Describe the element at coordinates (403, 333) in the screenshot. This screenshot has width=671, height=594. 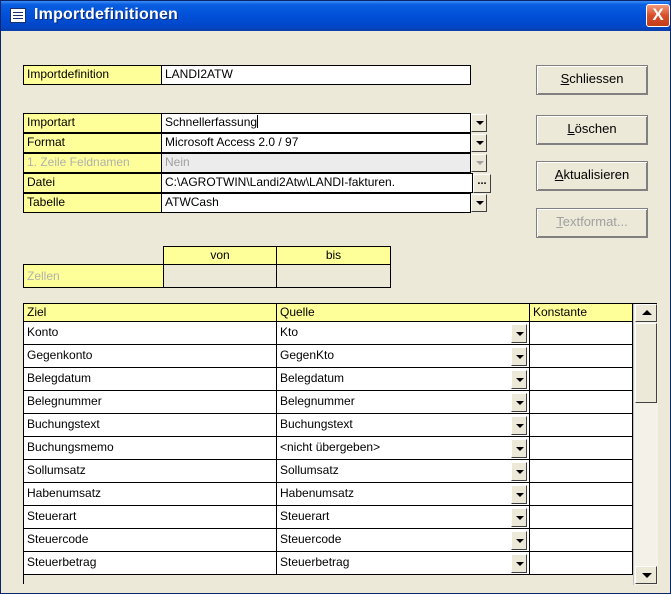
I see `table-row-quelle-combo: Kto` at that location.